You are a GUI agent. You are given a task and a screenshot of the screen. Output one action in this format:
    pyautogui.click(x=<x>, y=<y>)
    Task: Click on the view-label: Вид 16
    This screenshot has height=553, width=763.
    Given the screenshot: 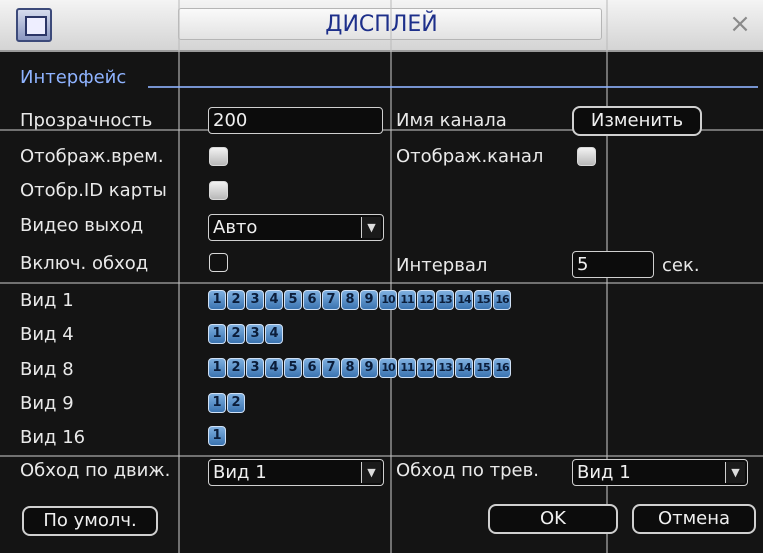 What is the action you would take?
    pyautogui.click(x=53, y=437)
    